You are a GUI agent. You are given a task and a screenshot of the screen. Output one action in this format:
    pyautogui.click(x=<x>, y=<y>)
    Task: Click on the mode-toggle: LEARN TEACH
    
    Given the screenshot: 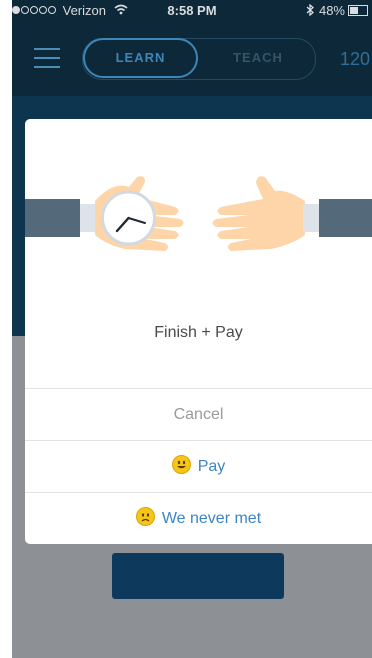 What is the action you would take?
    pyautogui.click(x=199, y=59)
    